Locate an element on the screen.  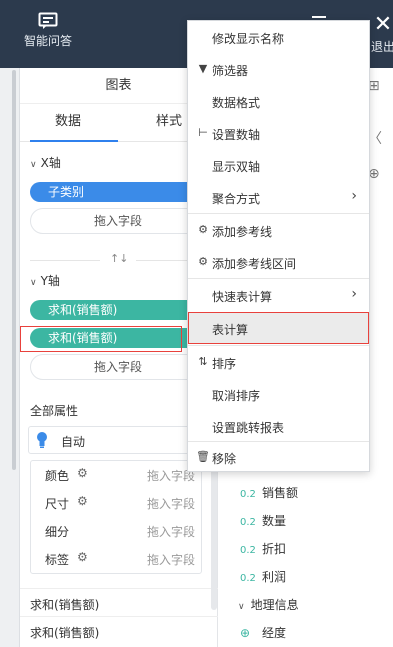
menu-item-filter: ▼ 筛选器 is located at coordinates (278, 69).